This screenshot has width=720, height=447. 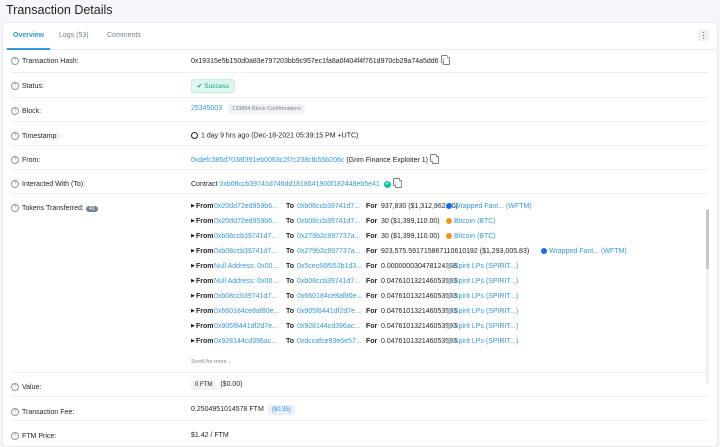 I want to click on tab-overview: Overview, so click(x=28, y=36).